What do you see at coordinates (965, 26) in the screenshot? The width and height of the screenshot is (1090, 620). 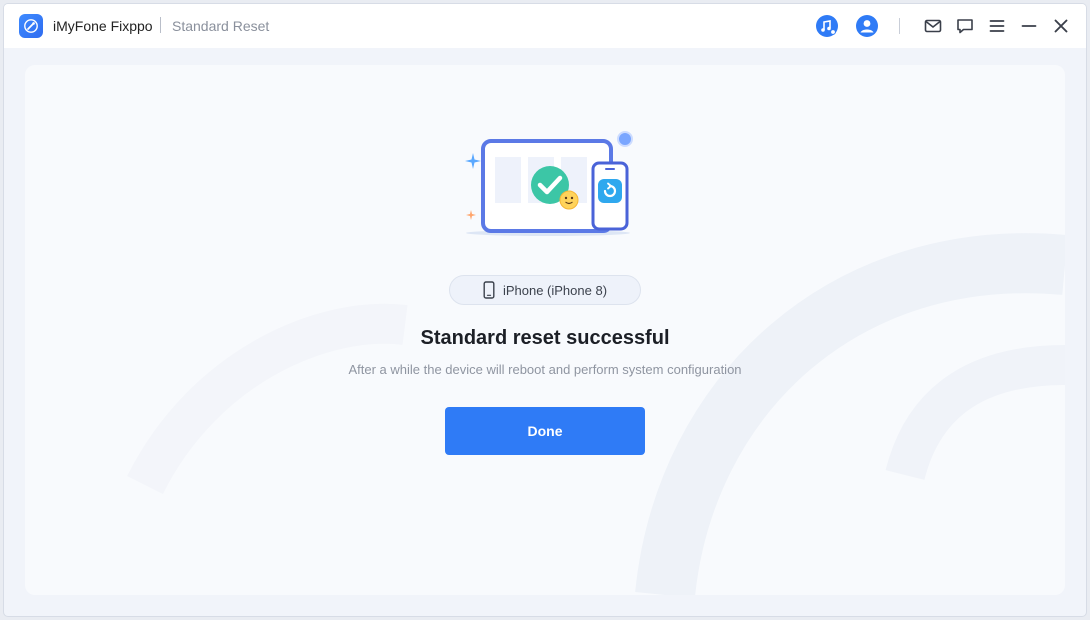 I see `chat-icon` at bounding box center [965, 26].